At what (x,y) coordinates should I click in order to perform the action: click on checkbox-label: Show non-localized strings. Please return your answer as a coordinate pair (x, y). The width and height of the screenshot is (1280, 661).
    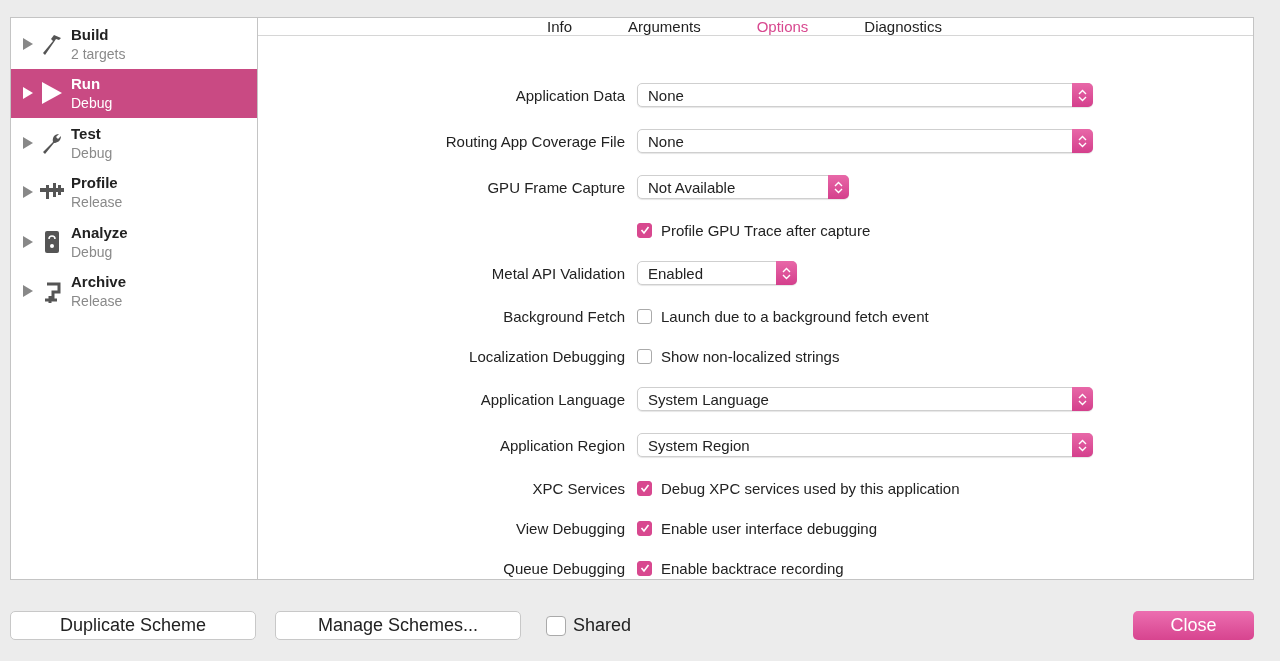
    Looking at the image, I should click on (750, 356).